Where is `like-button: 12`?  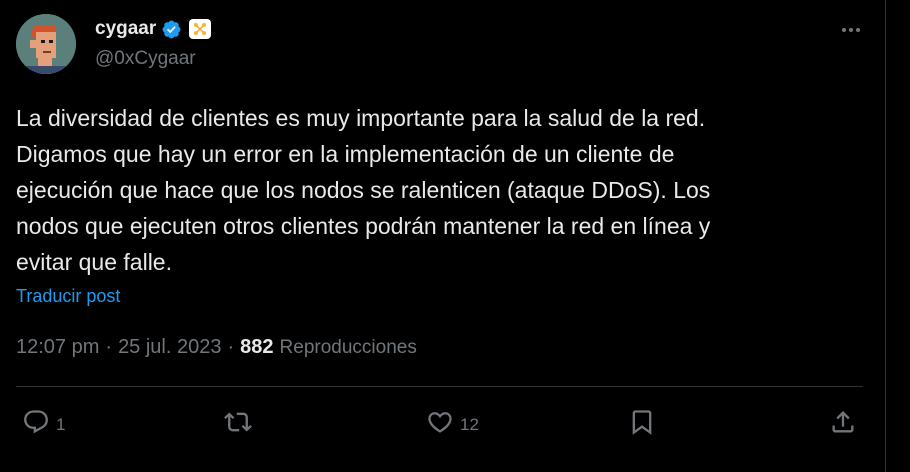
like-button: 12 is located at coordinates (452, 424).